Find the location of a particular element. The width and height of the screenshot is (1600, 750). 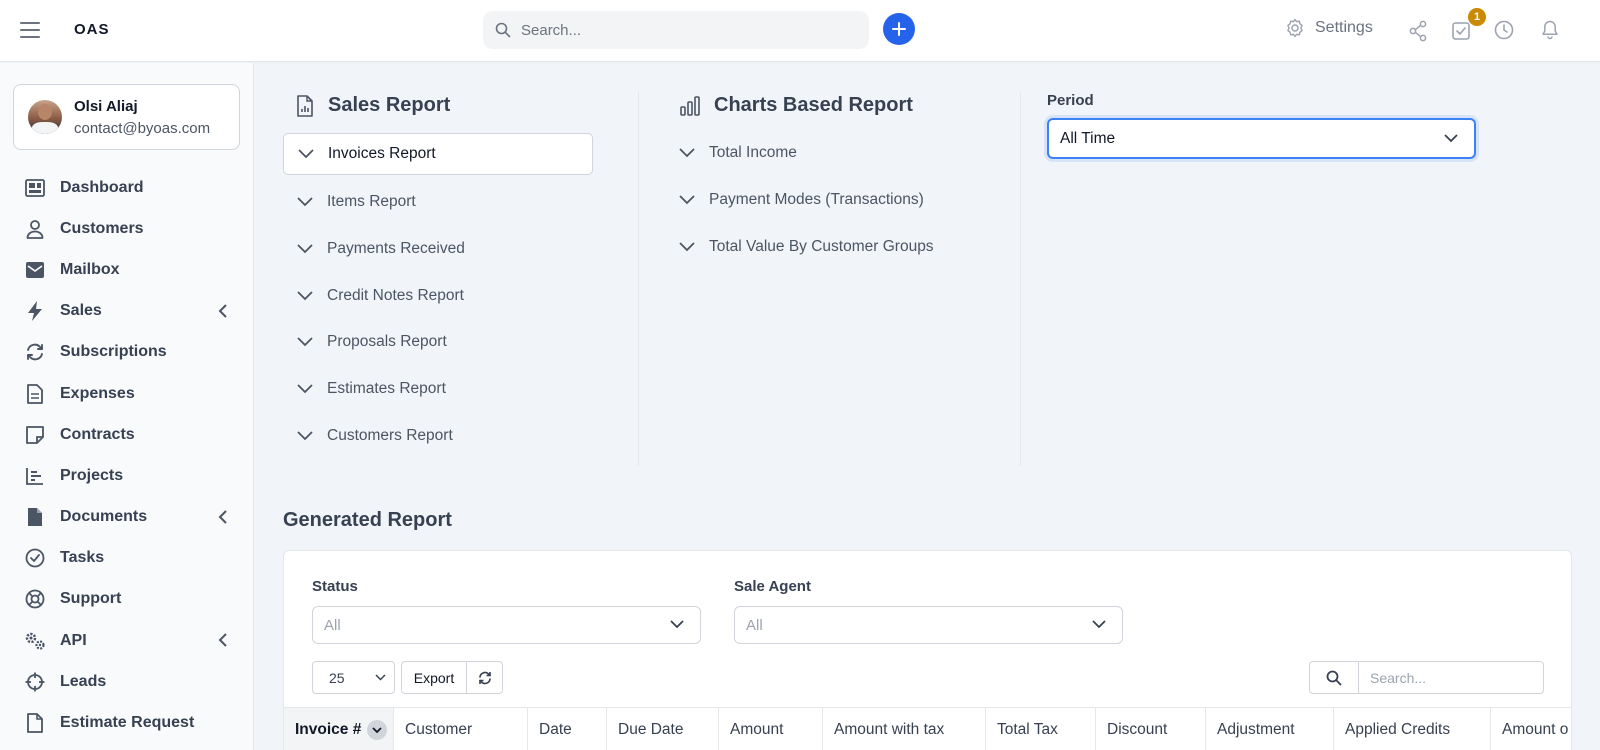

chart-item-payment-modes: Payment Modes (Transactions) is located at coordinates (830, 200).